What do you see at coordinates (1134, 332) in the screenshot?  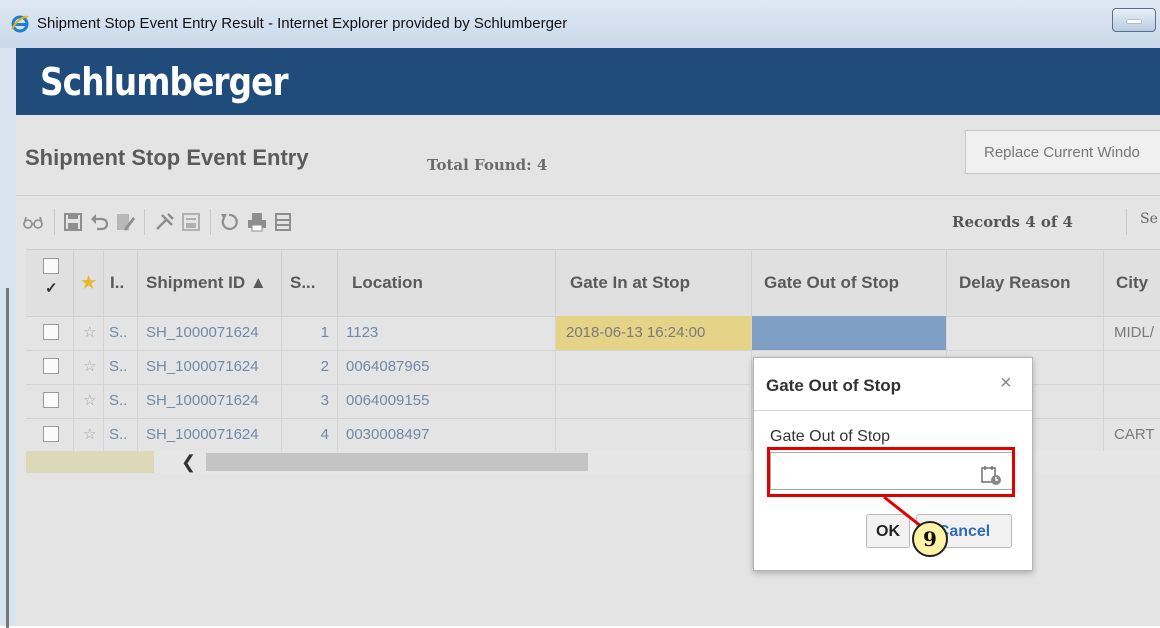 I see `cell-city: MIDL/` at bounding box center [1134, 332].